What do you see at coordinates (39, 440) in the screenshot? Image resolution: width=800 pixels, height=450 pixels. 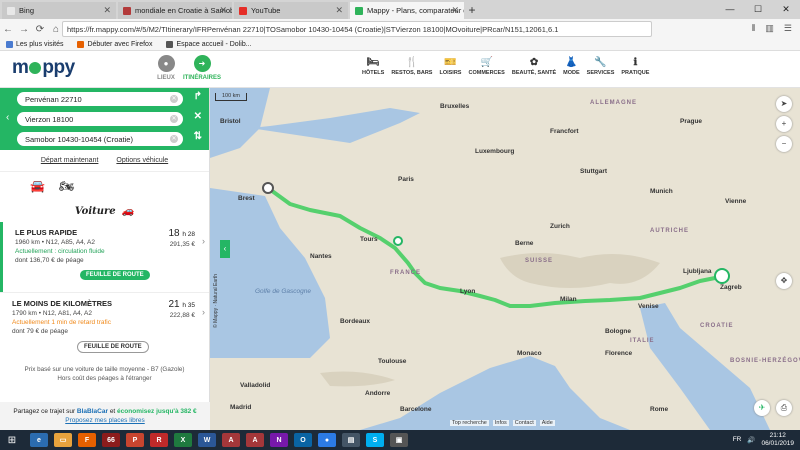 I see `taskbar-app-icon: e` at bounding box center [39, 440].